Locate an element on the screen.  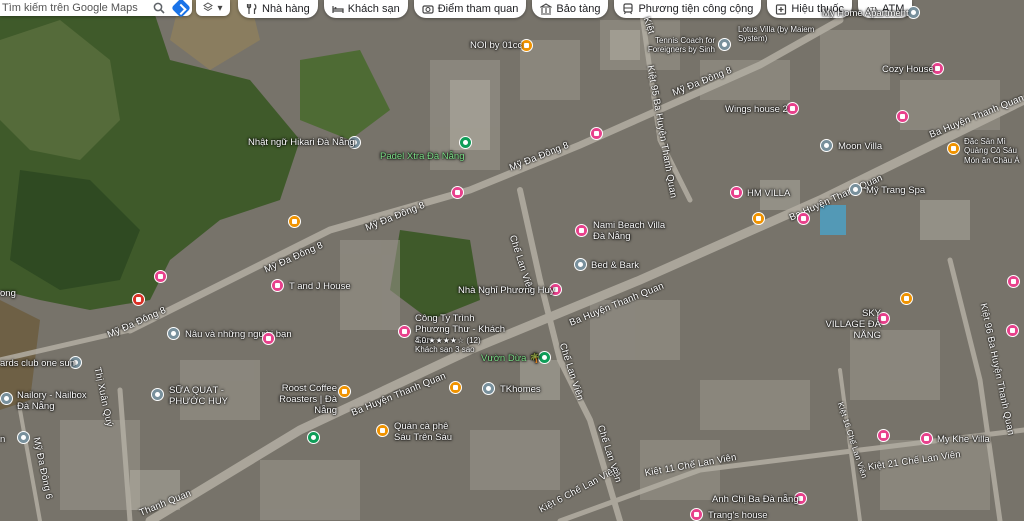
chip-hotels: Khách sạn is located at coordinates (365, 9).